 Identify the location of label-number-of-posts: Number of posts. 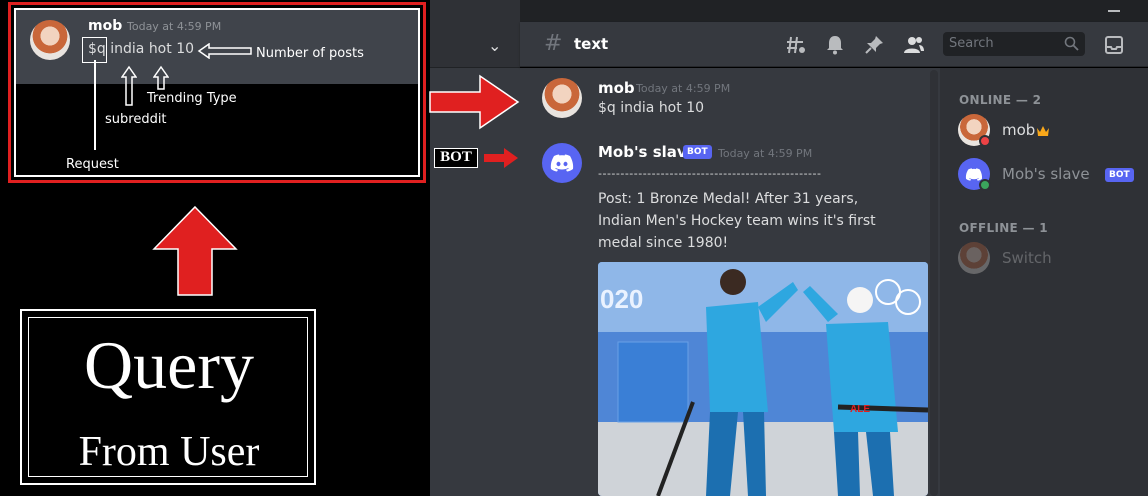
(310, 53).